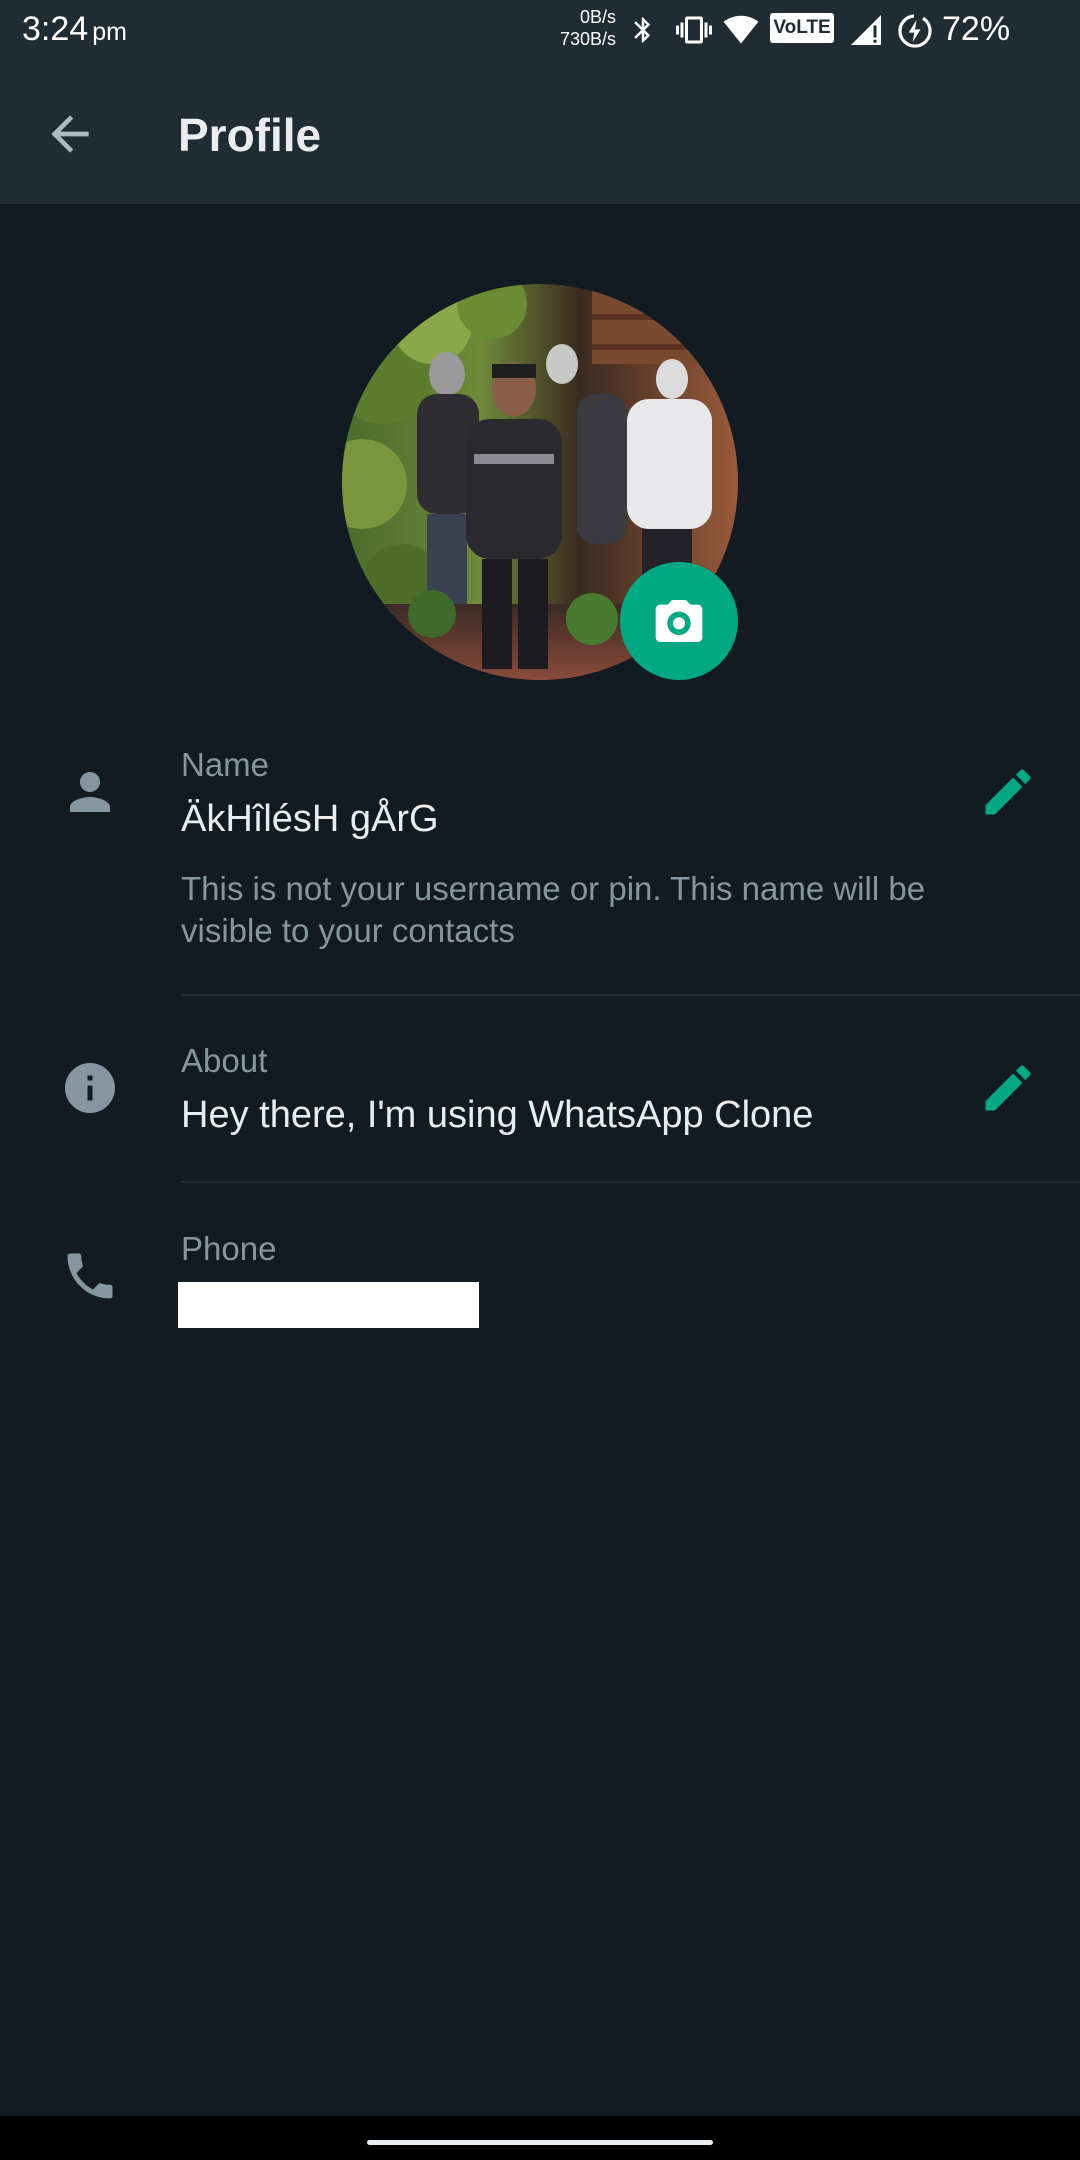 This screenshot has width=1080, height=2160. I want to click on system-nav-bar, so click(540, 2138).